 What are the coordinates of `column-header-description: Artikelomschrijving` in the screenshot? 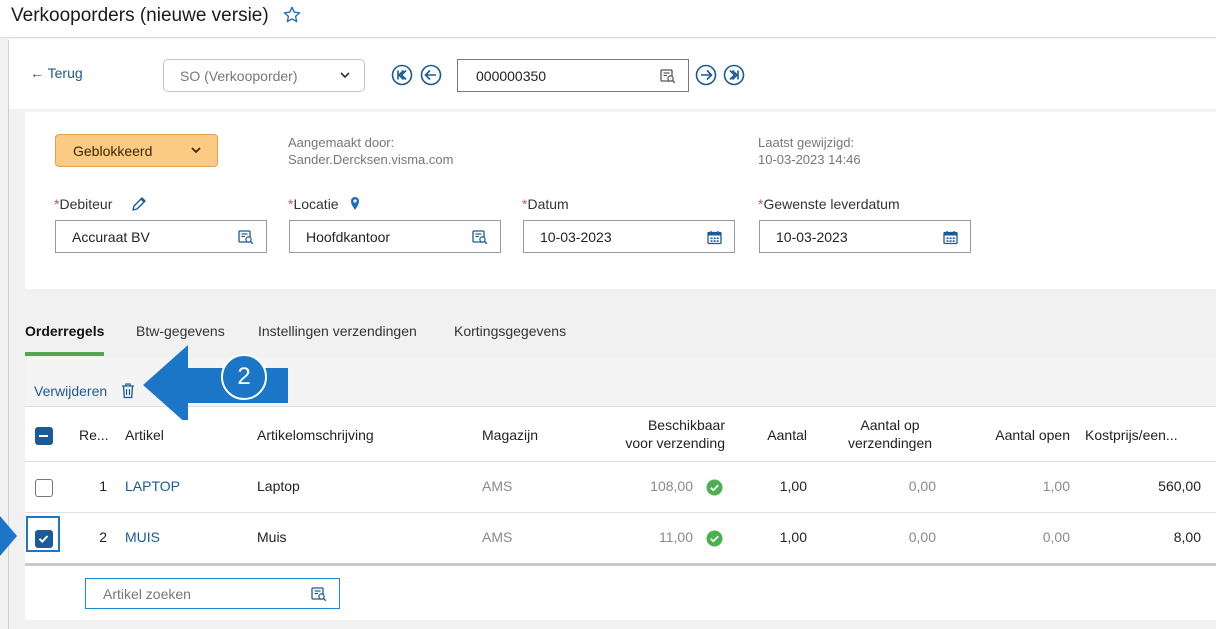 It's located at (315, 435).